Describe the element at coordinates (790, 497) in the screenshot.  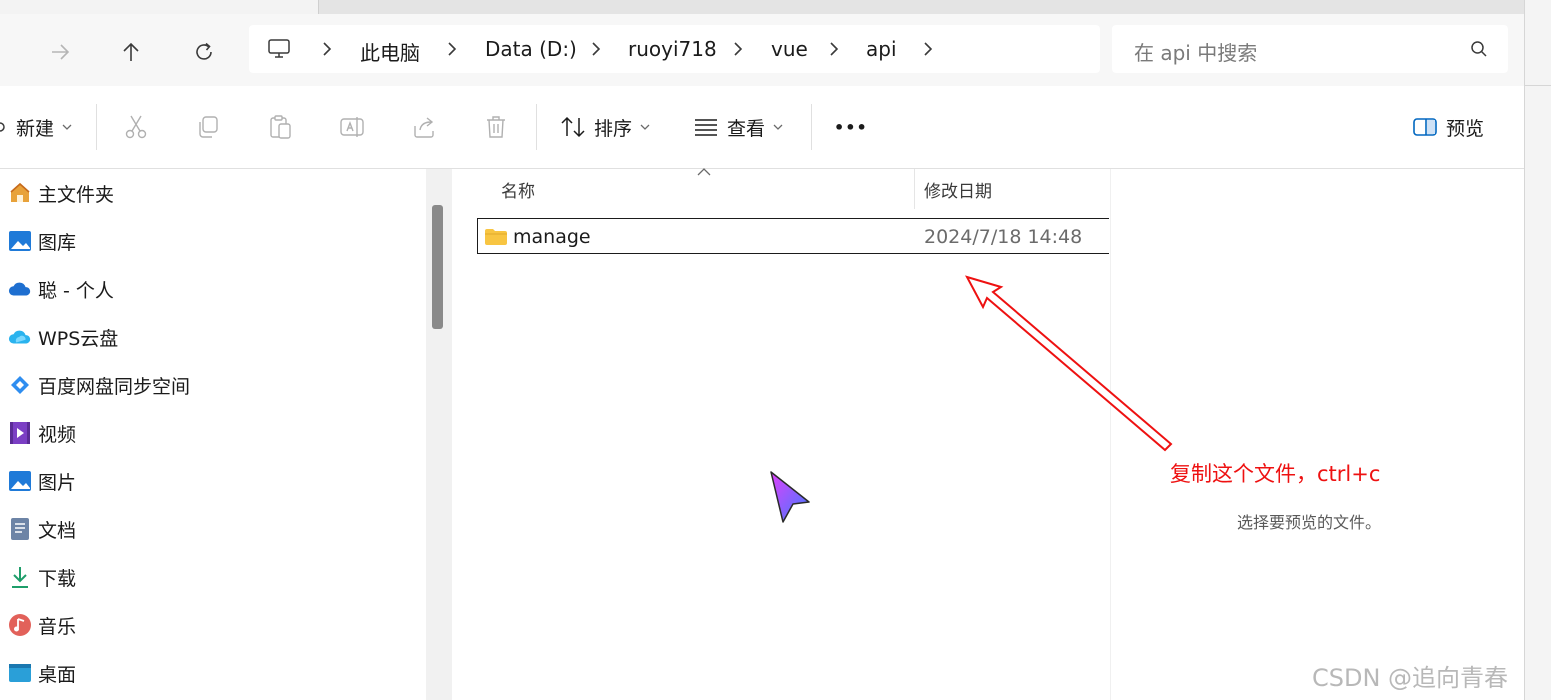
I see `mouse-cursor-icon` at that location.